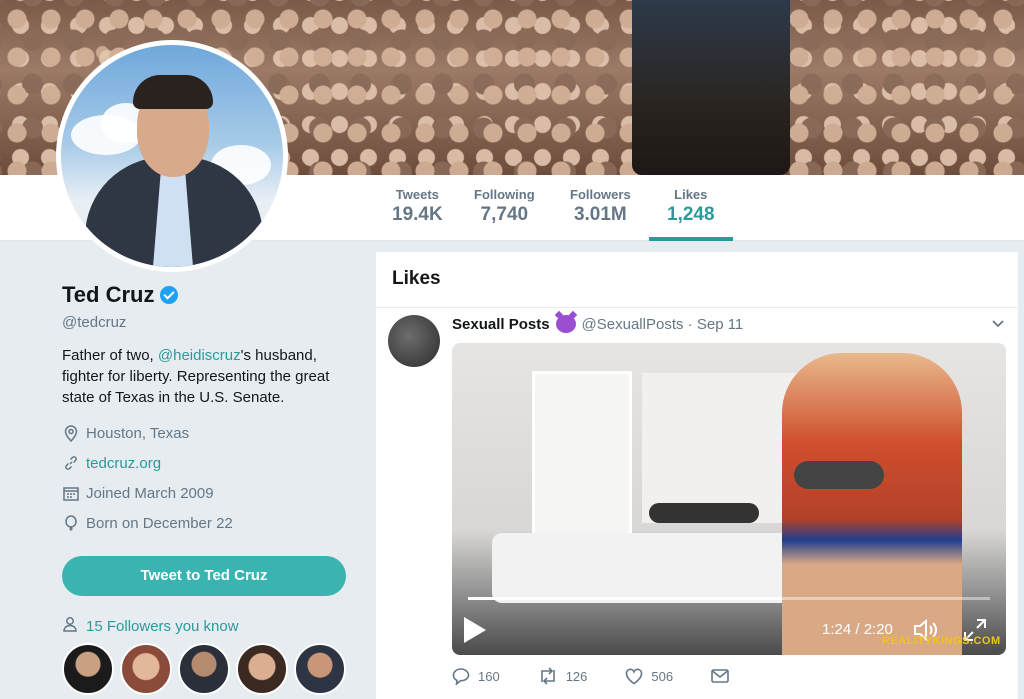  Describe the element at coordinates (461, 676) in the screenshot. I see `reply-icon` at that location.